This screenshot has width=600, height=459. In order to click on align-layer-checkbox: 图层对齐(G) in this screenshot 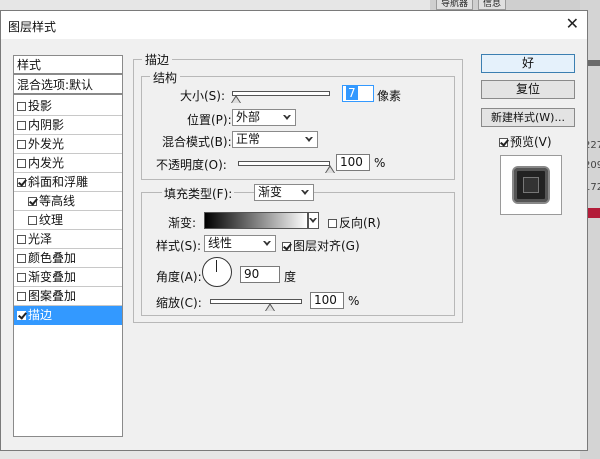, I will do `click(321, 245)`.